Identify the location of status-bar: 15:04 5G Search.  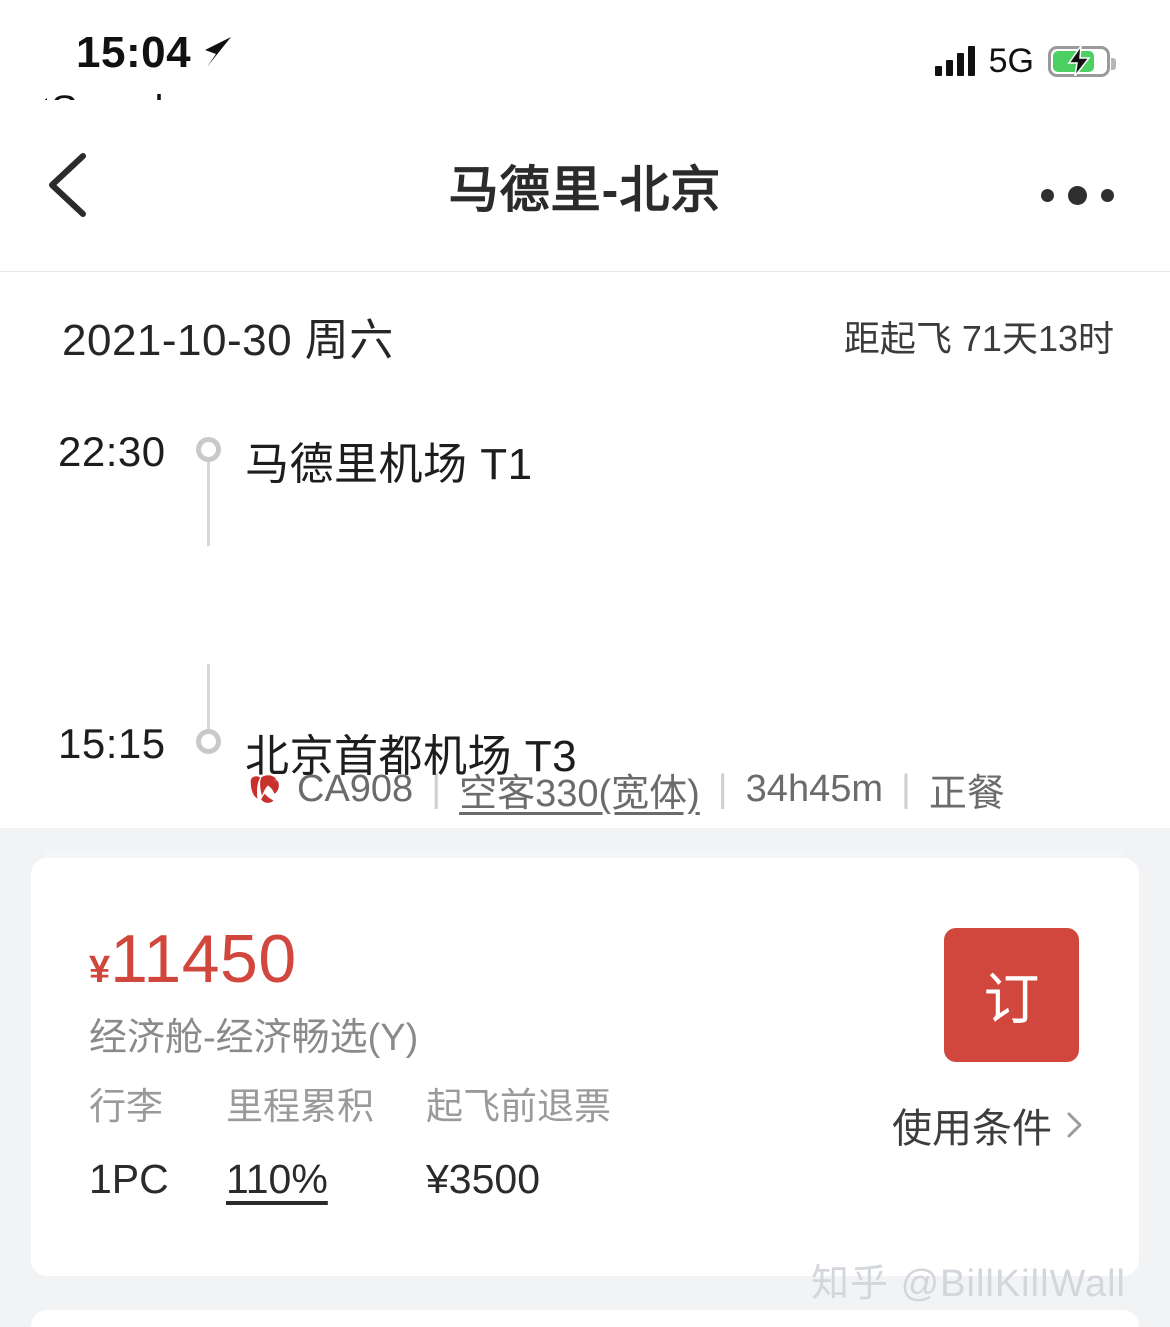
(585, 66).